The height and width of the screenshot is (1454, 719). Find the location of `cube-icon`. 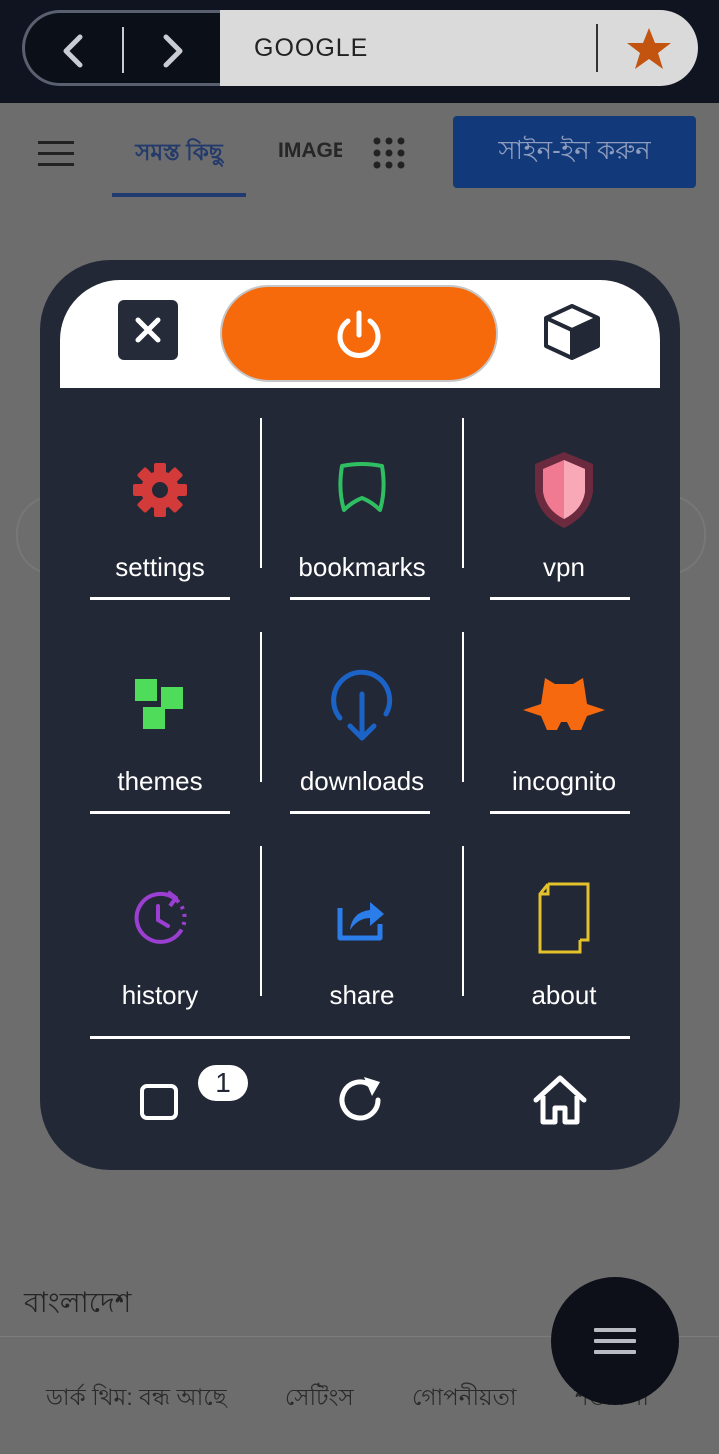

cube-icon is located at coordinates (572, 332).